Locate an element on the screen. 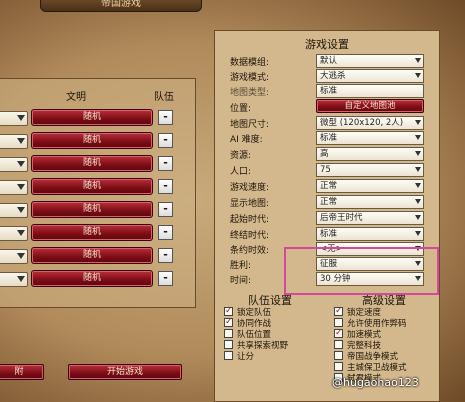 The width and height of the screenshot is (465, 402). handicap-checkbox is located at coordinates (228, 355).